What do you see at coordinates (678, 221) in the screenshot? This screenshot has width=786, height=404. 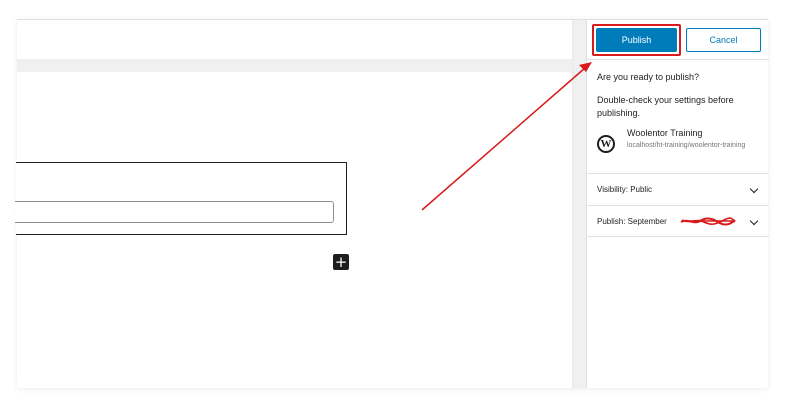 I see `publish-date-panel: Publish: September` at bounding box center [678, 221].